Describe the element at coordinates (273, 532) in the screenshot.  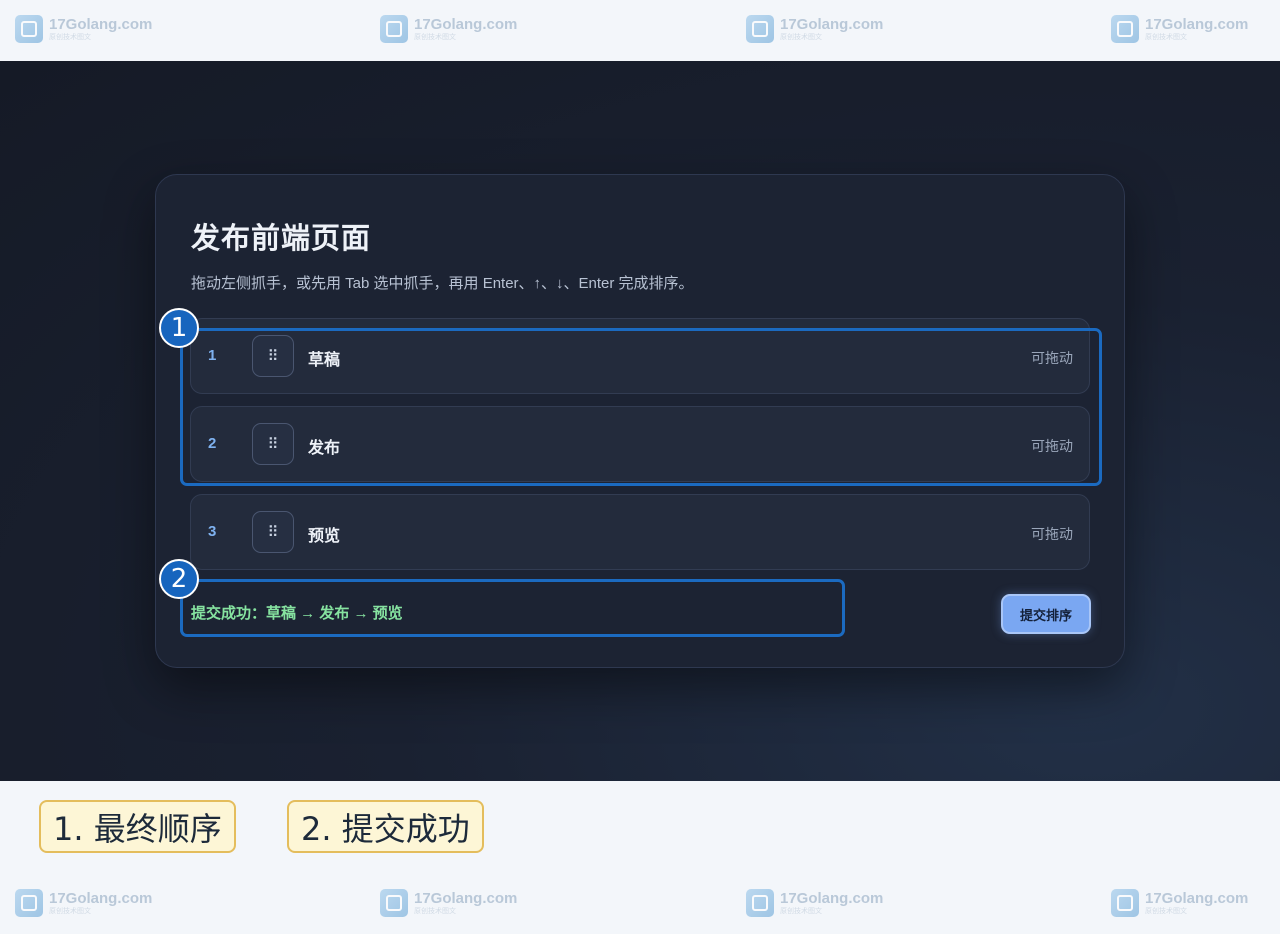
I see `drag-handle-icon: ⠿` at that location.